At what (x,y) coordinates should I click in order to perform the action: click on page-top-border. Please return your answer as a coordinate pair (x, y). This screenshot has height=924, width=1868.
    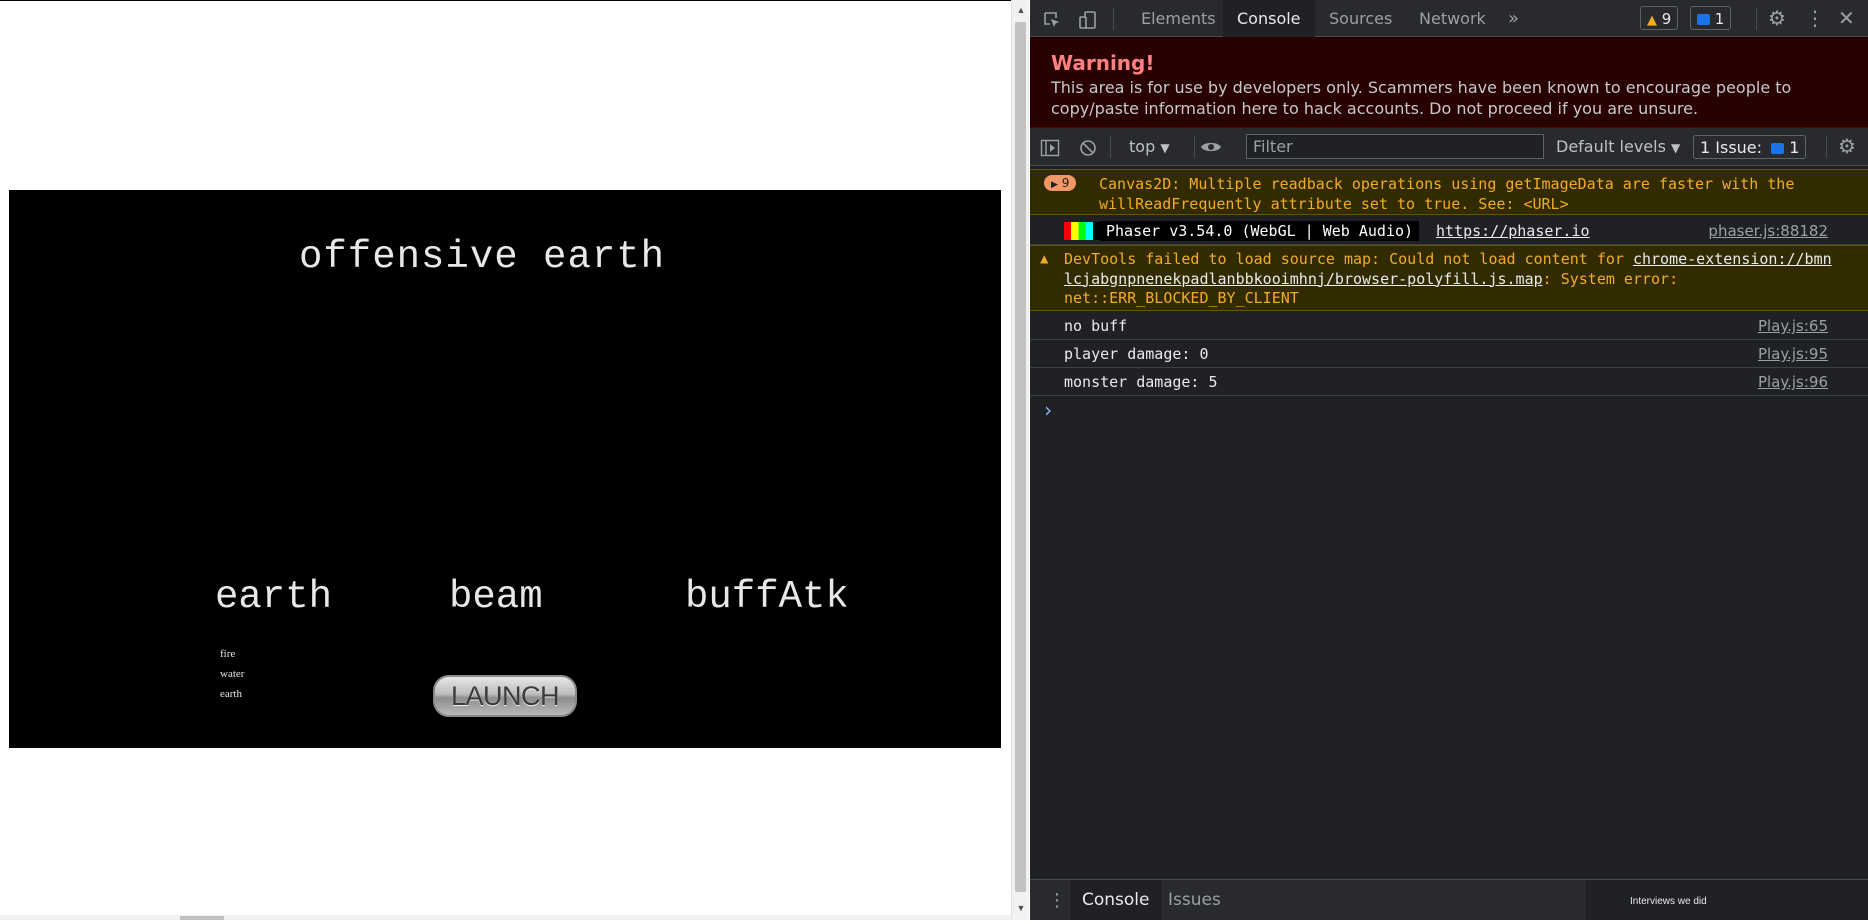
    Looking at the image, I should click on (505, 0).